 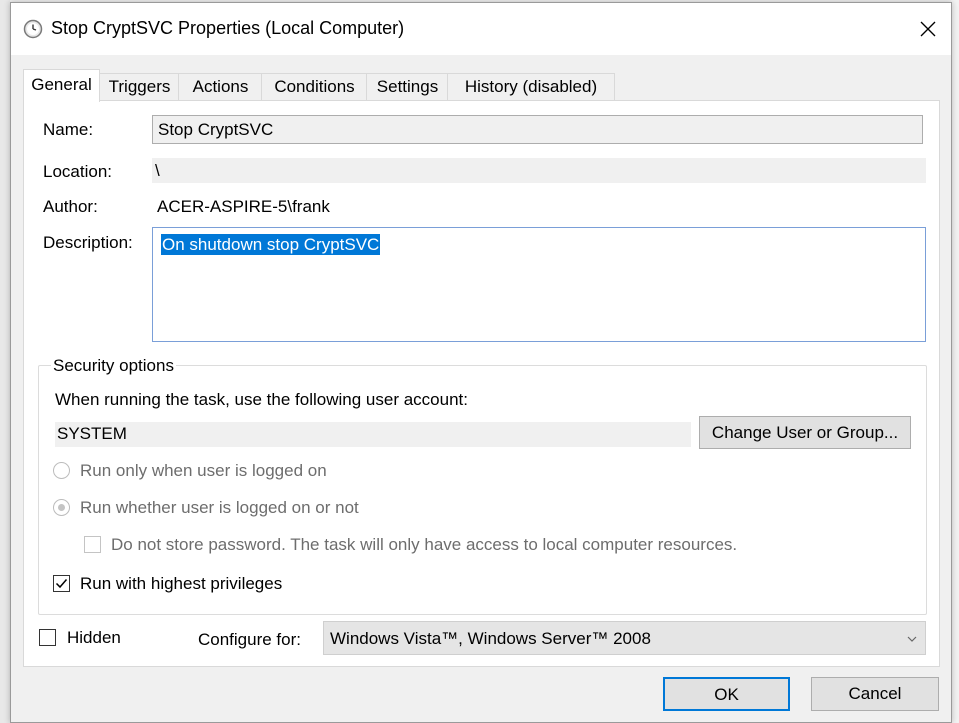 I want to click on close-icon, so click(x=928, y=29).